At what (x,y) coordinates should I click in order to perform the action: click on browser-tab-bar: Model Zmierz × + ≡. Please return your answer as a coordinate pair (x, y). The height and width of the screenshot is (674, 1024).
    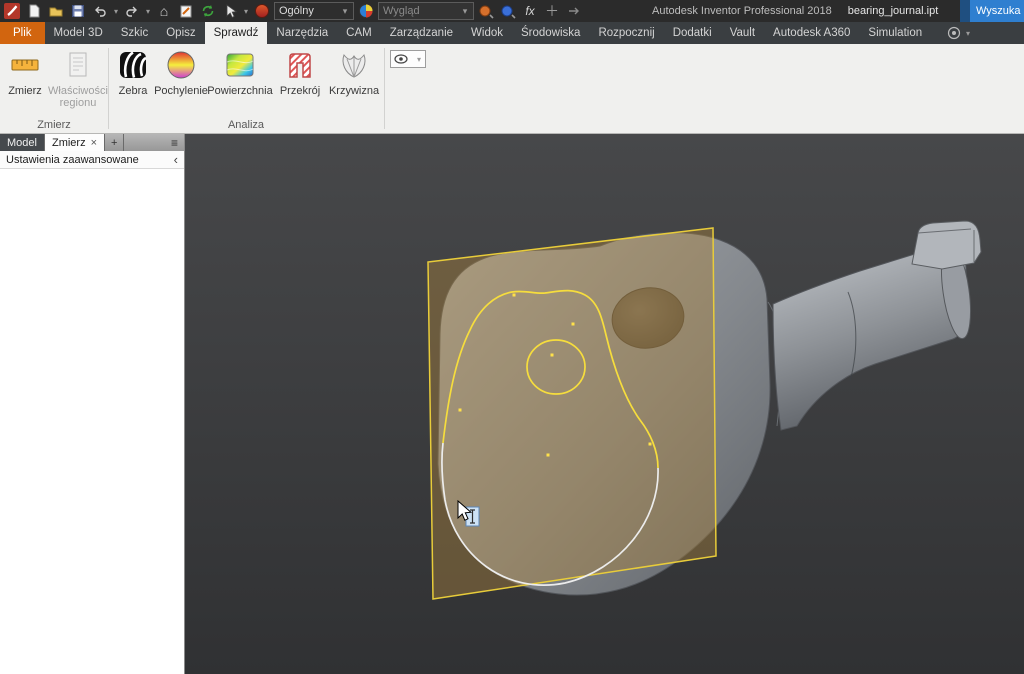
    Looking at the image, I should click on (92, 142).